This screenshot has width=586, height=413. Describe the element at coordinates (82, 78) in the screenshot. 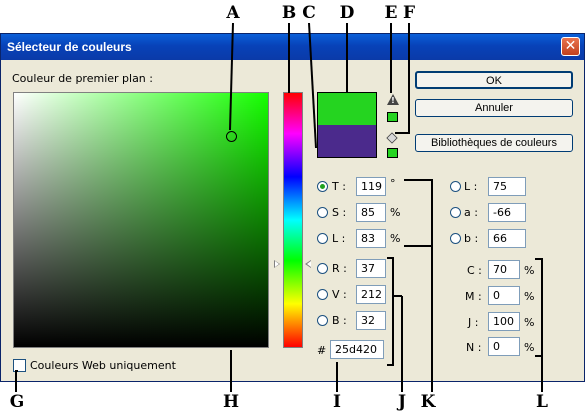

I see `foreground-label: Couleur de premier plan :` at that location.